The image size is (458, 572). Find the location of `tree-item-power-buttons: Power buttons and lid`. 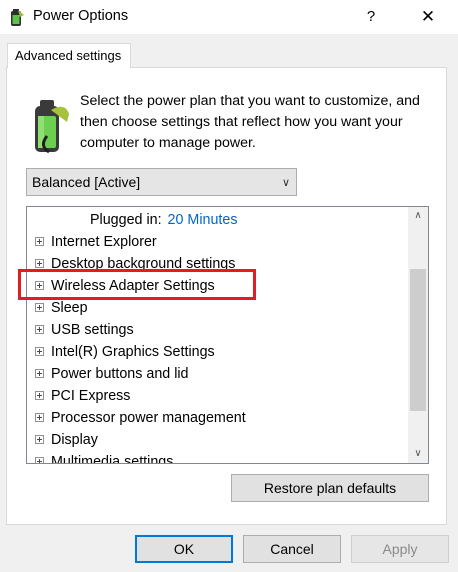

tree-item-power-buttons: Power buttons and lid is located at coordinates (112, 374).